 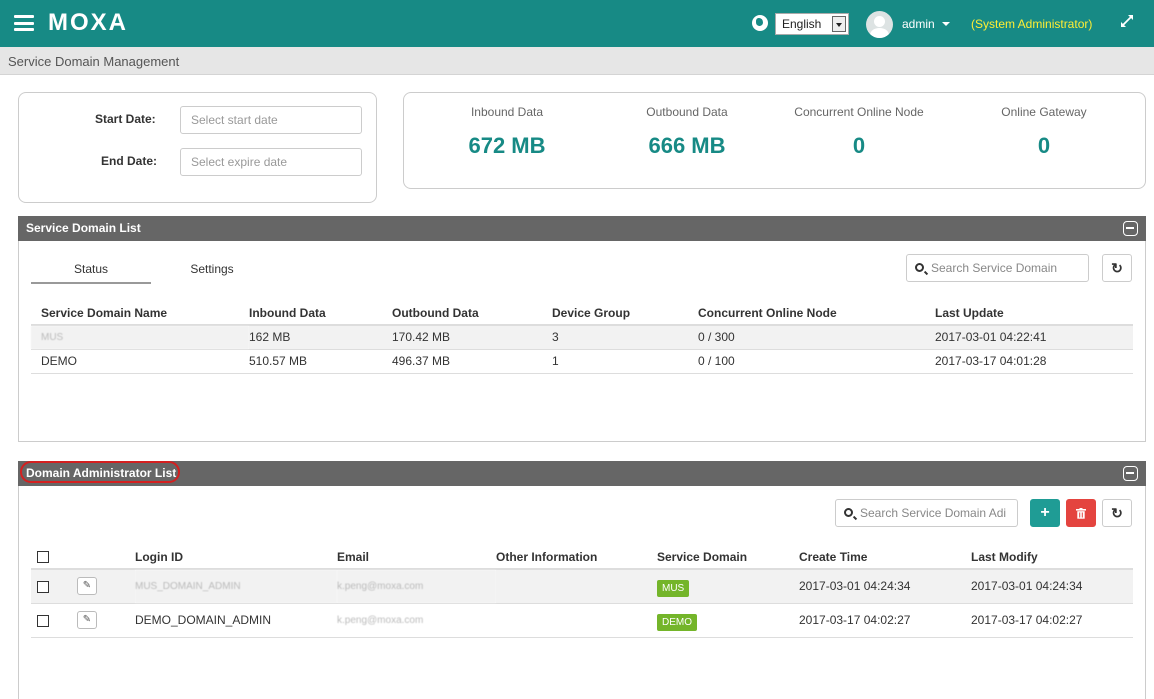 What do you see at coordinates (687, 145) in the screenshot?
I see `stat-value: 666 MB` at bounding box center [687, 145].